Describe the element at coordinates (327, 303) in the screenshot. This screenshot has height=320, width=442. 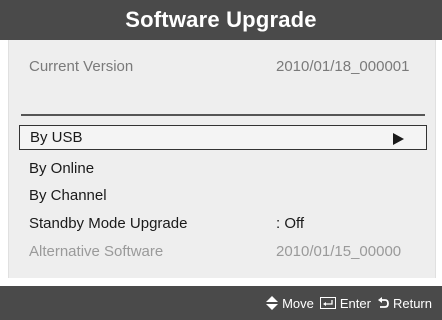
I see `enter-icon` at that location.